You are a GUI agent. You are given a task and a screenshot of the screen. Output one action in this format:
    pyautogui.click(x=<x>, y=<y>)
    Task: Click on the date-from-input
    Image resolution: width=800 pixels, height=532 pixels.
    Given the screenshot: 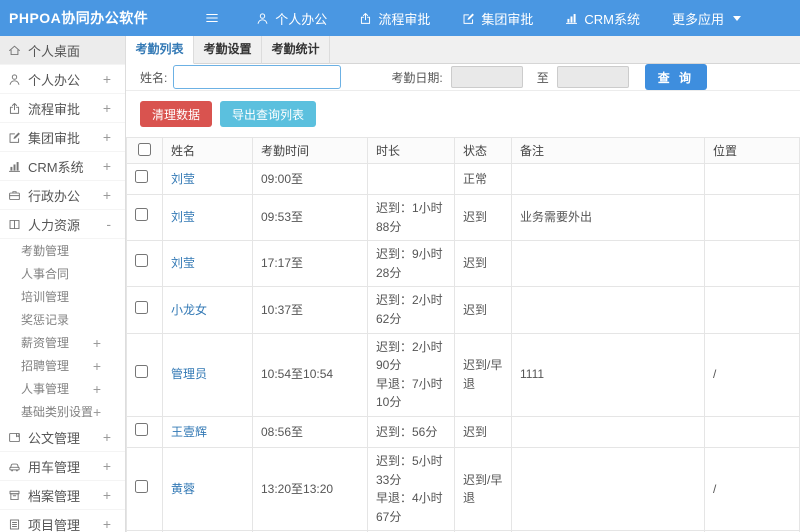 What is the action you would take?
    pyautogui.click(x=486, y=77)
    